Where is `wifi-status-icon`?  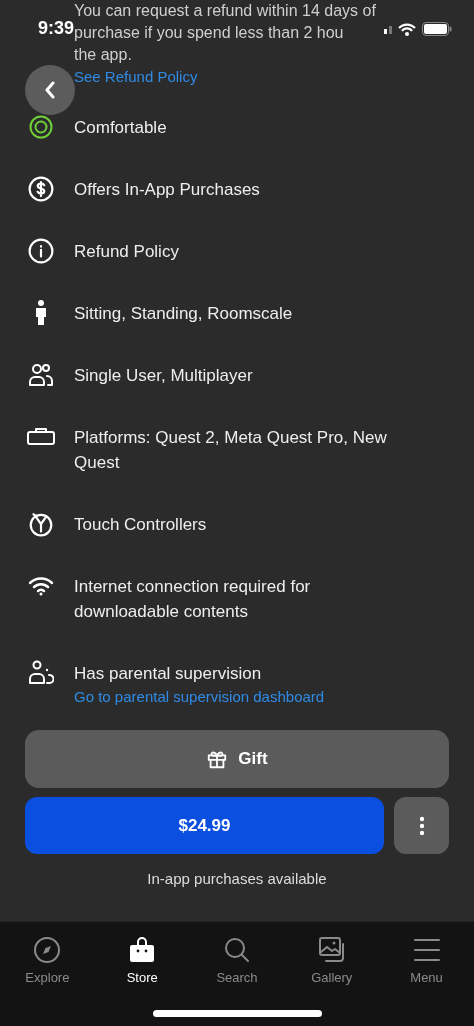
wifi-status-icon is located at coordinates (407, 29).